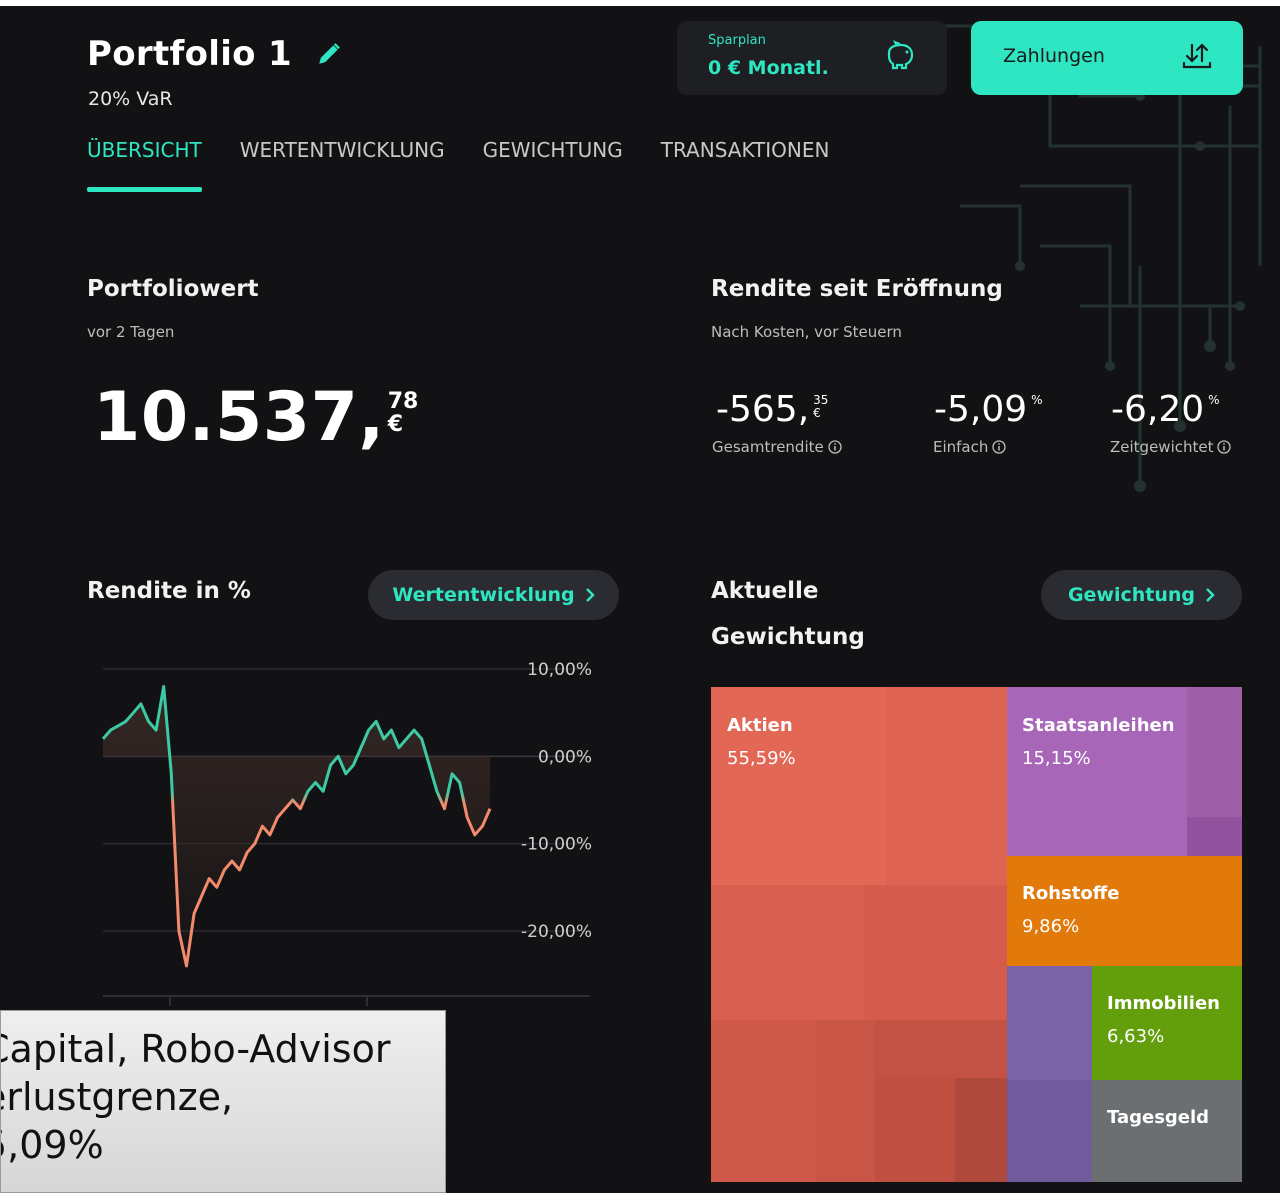  I want to click on caption-line: 5,09%, so click(52, 1145).